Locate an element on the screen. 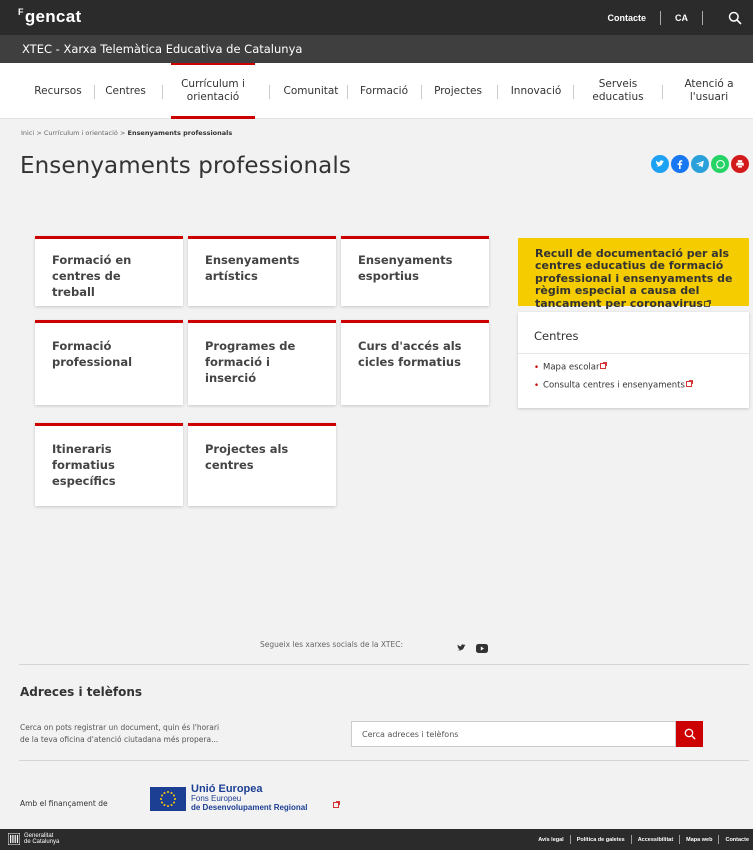  link-label: Consulta centres i ensenyaments is located at coordinates (614, 385).